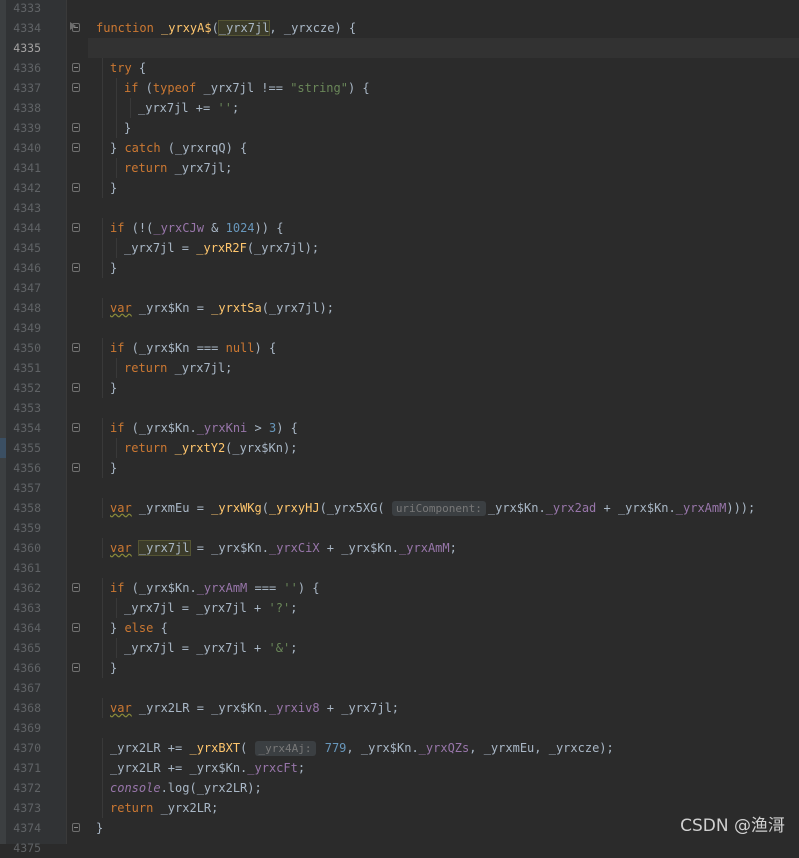 The image size is (799, 858). I want to click on line-number: 4372, so click(23, 788).